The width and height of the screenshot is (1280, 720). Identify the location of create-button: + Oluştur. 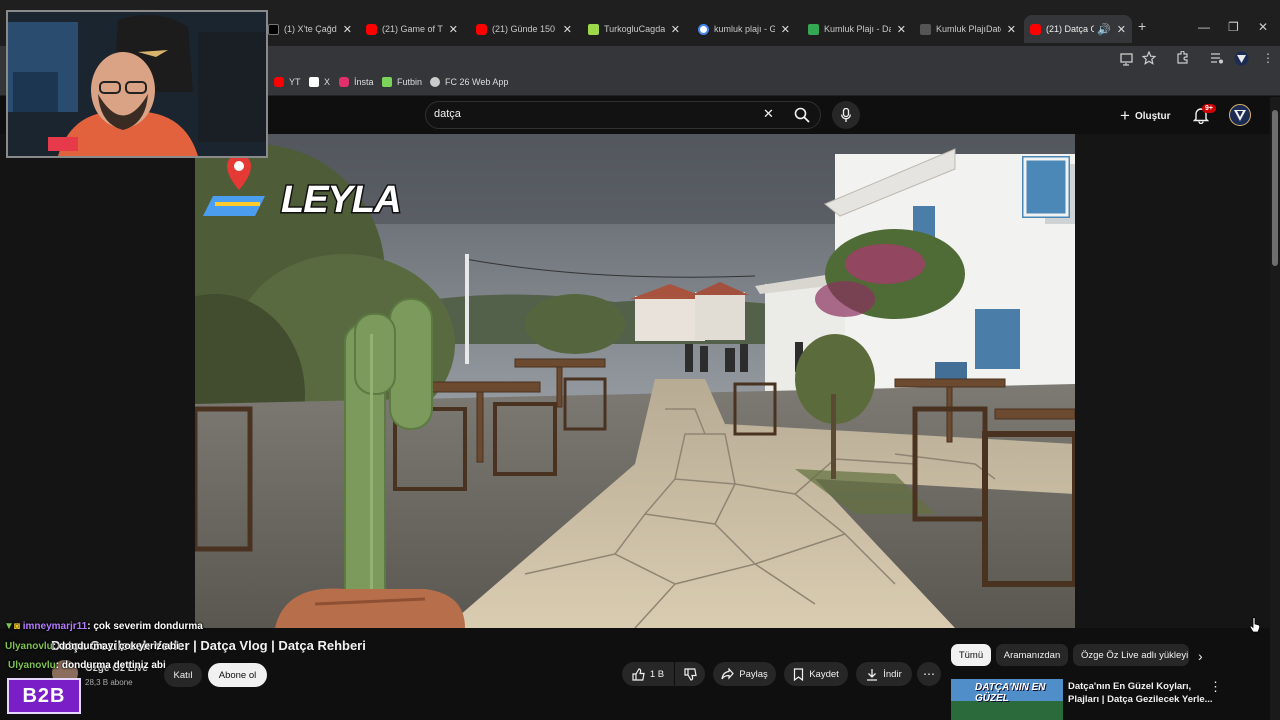
(1145, 116).